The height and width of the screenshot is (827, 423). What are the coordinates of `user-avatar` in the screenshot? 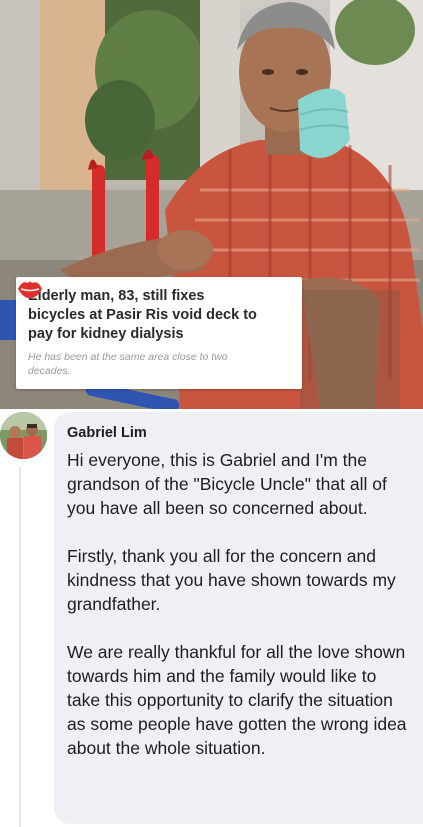 It's located at (23, 435).